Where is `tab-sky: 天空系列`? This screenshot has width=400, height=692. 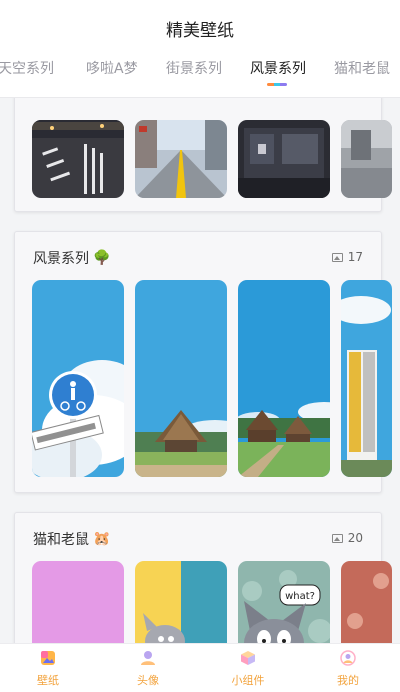 tab-sky: 天空系列 is located at coordinates (27, 68).